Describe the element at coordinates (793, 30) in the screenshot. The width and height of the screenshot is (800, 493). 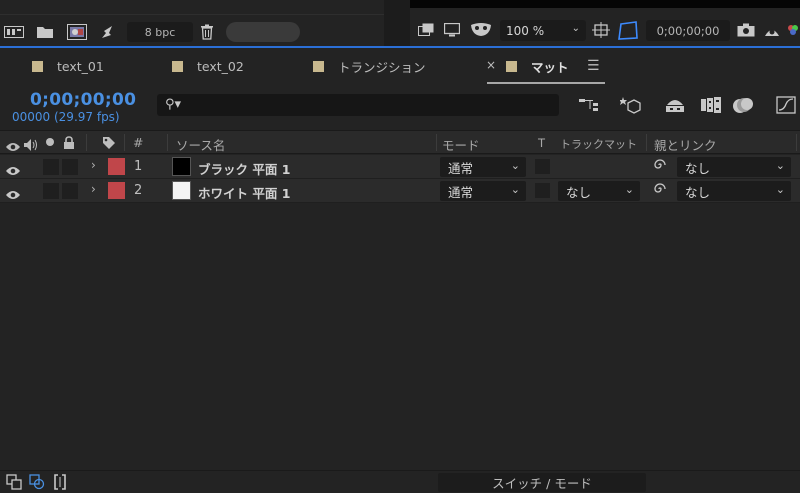
I see `color-channel-icon` at that location.